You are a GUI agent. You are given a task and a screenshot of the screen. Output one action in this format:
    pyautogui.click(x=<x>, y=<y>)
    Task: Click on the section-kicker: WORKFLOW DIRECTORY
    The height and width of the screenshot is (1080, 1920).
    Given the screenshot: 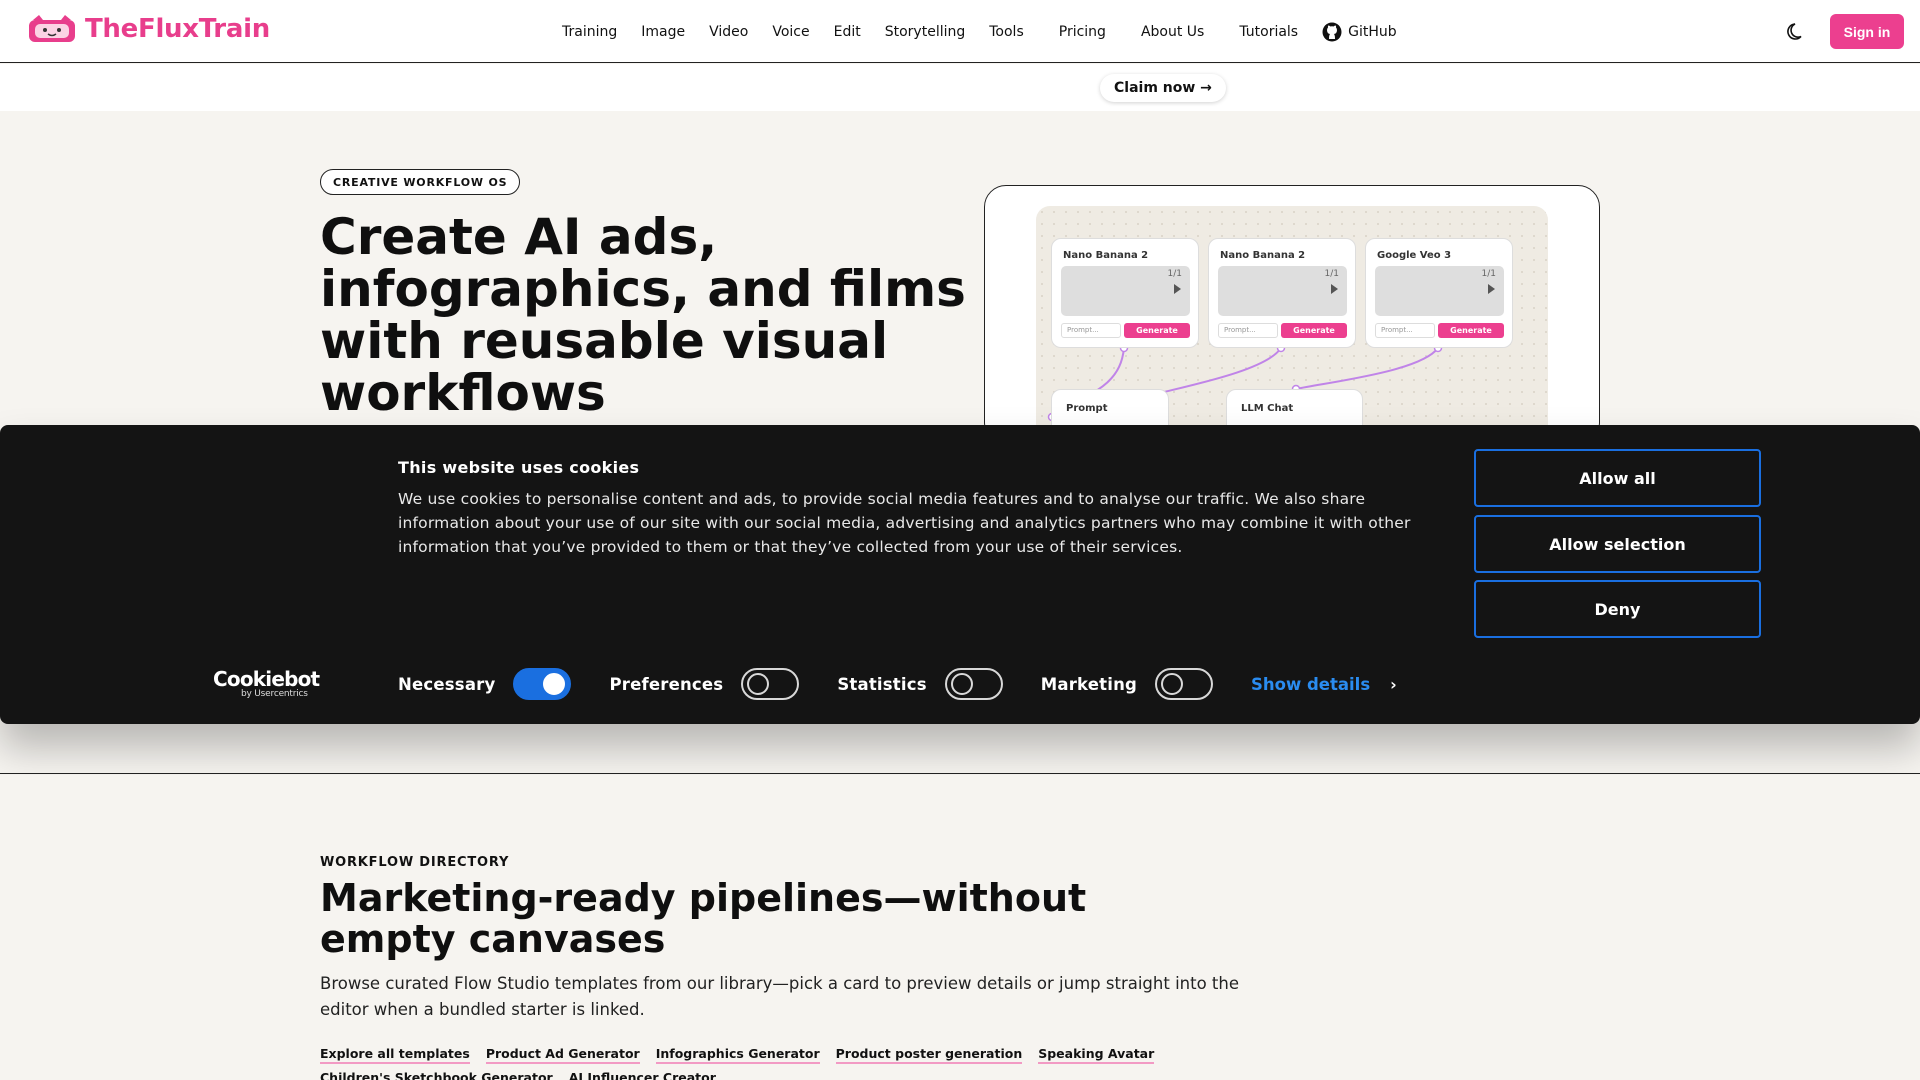 What is the action you would take?
    pyautogui.click(x=415, y=862)
    